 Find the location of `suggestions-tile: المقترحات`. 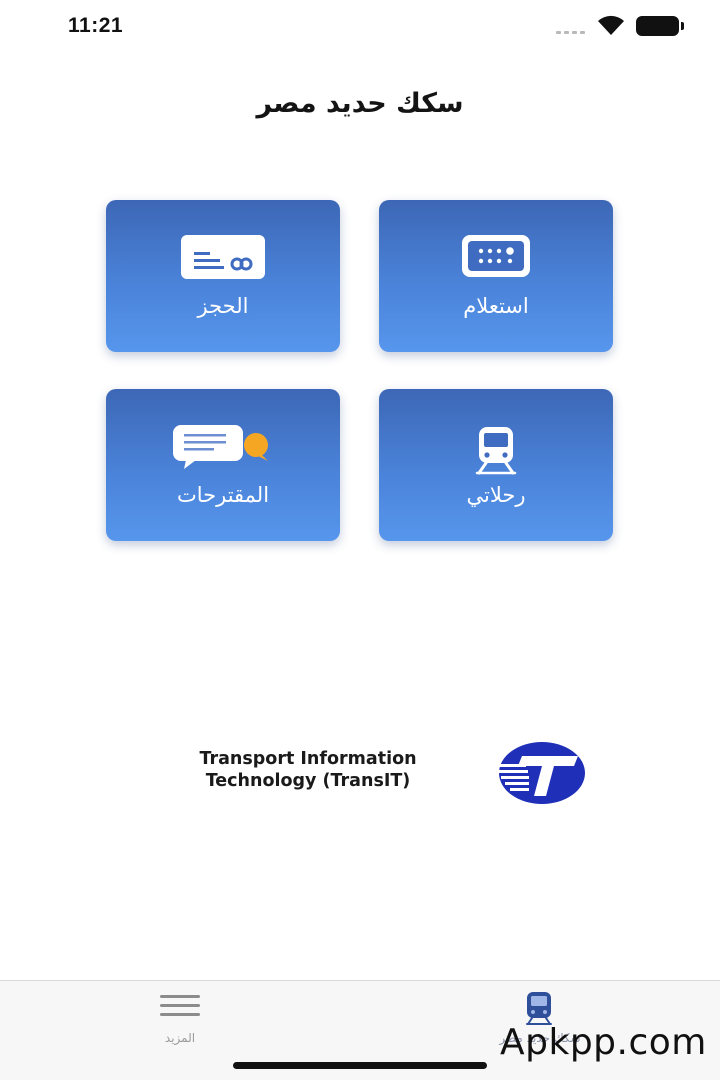

suggestions-tile: المقترحات is located at coordinates (223, 465).